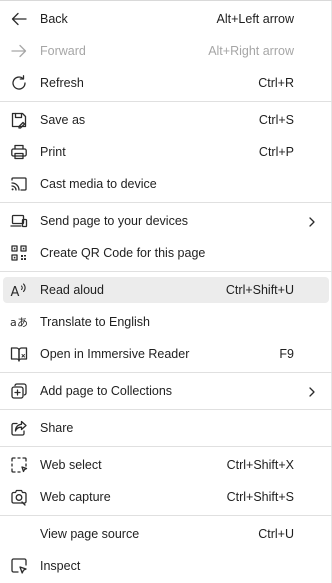 The width and height of the screenshot is (332, 583). I want to click on menu-item-shortcut: Alt+Right arrow, so click(251, 51).